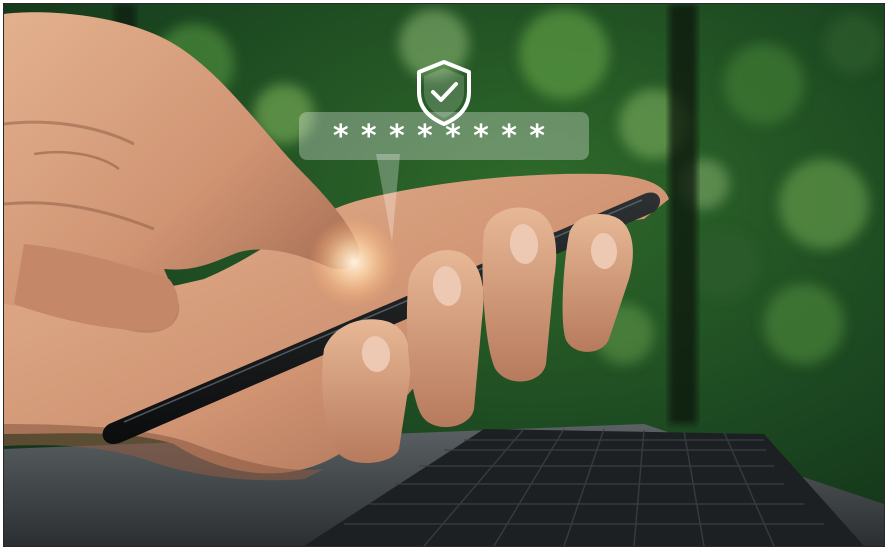 This screenshot has height=550, width=888. What do you see at coordinates (354, 262) in the screenshot?
I see `touch-glow` at bounding box center [354, 262].